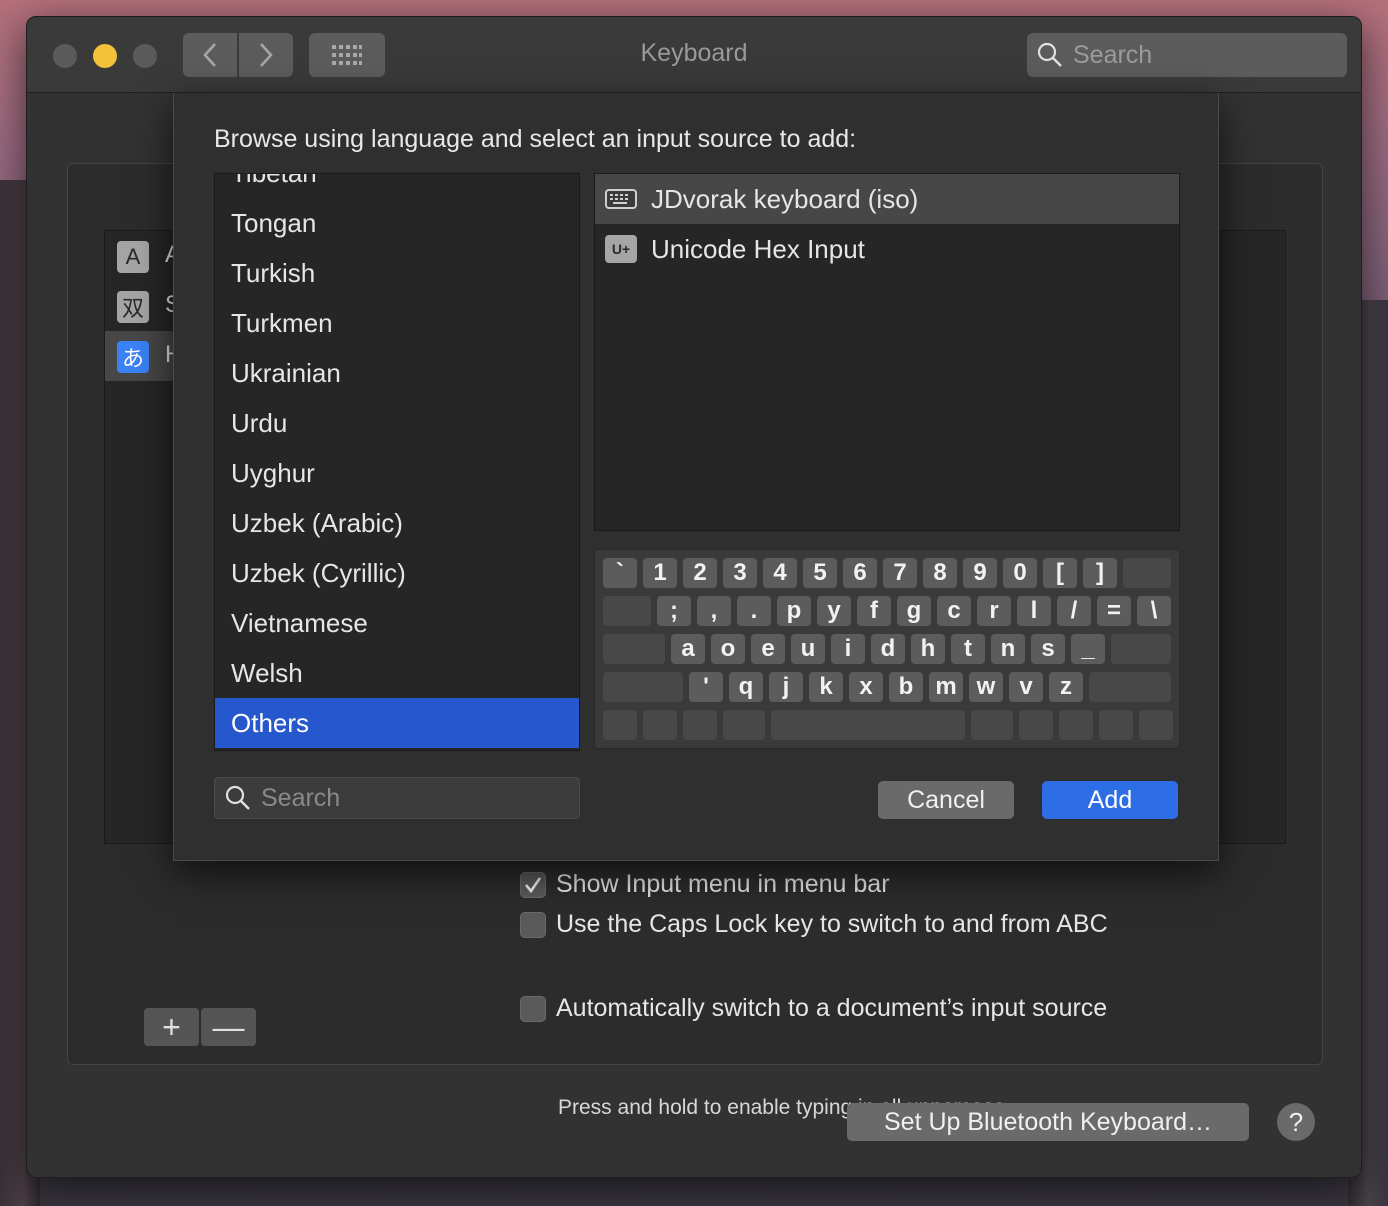 This screenshot has height=1206, width=1388. What do you see at coordinates (621, 249) in the screenshot?
I see `unicode-hex-icon: U+` at bounding box center [621, 249].